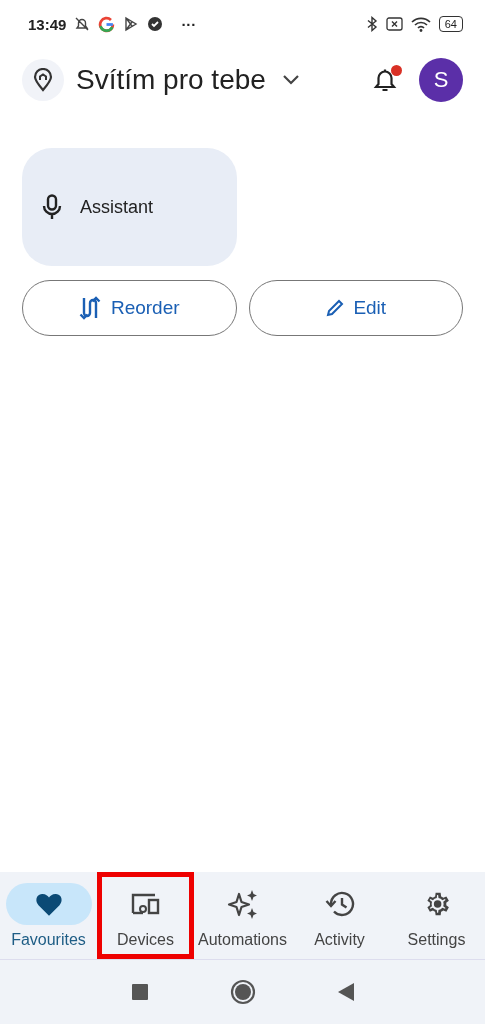 Image resolution: width=485 pixels, height=1024 pixels. I want to click on microphone-icon, so click(52, 207).